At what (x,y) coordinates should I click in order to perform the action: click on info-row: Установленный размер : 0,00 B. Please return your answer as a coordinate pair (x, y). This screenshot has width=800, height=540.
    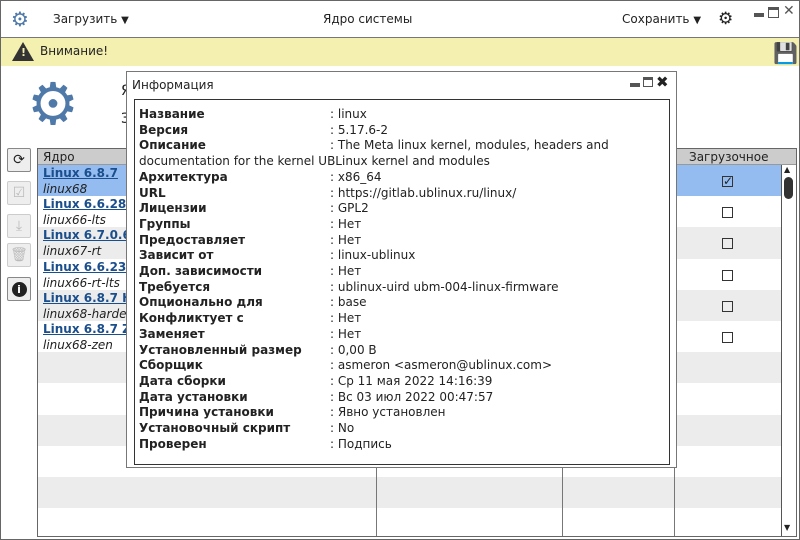
    Looking at the image, I should click on (258, 349).